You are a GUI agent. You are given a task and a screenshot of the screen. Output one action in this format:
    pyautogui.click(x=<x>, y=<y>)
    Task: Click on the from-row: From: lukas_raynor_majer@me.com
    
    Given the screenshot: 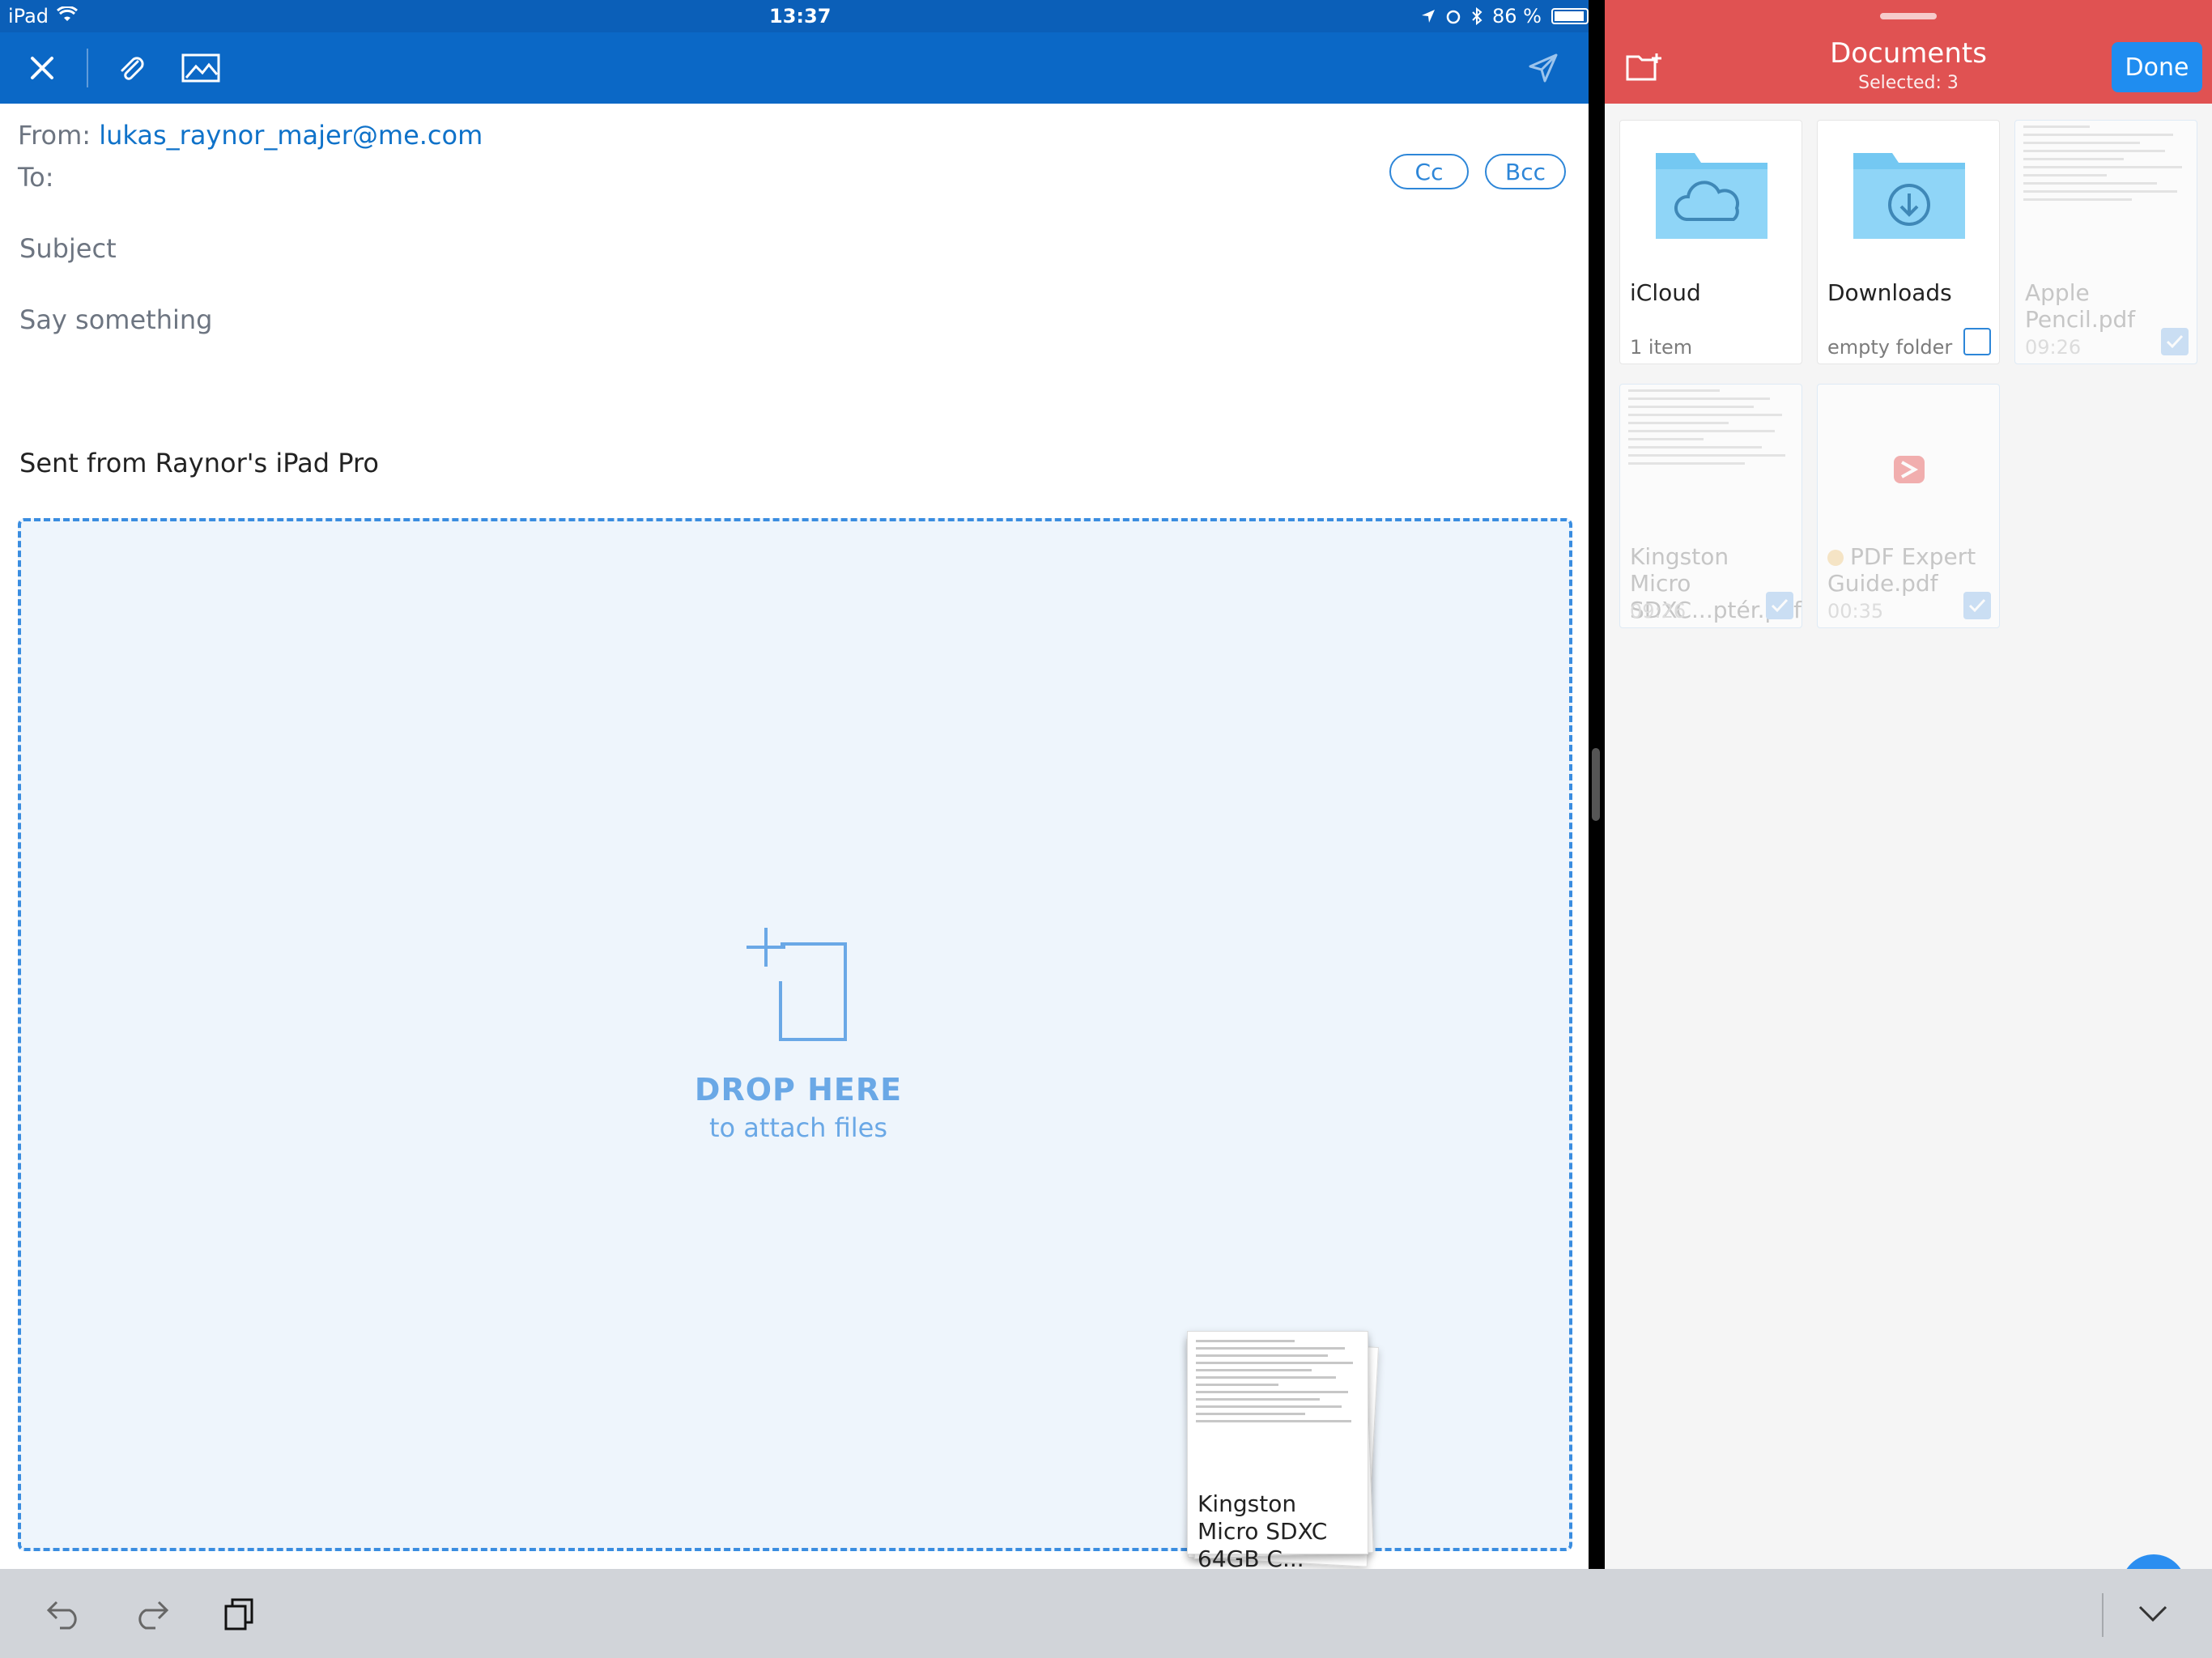 What is the action you would take?
    pyautogui.click(x=251, y=135)
    